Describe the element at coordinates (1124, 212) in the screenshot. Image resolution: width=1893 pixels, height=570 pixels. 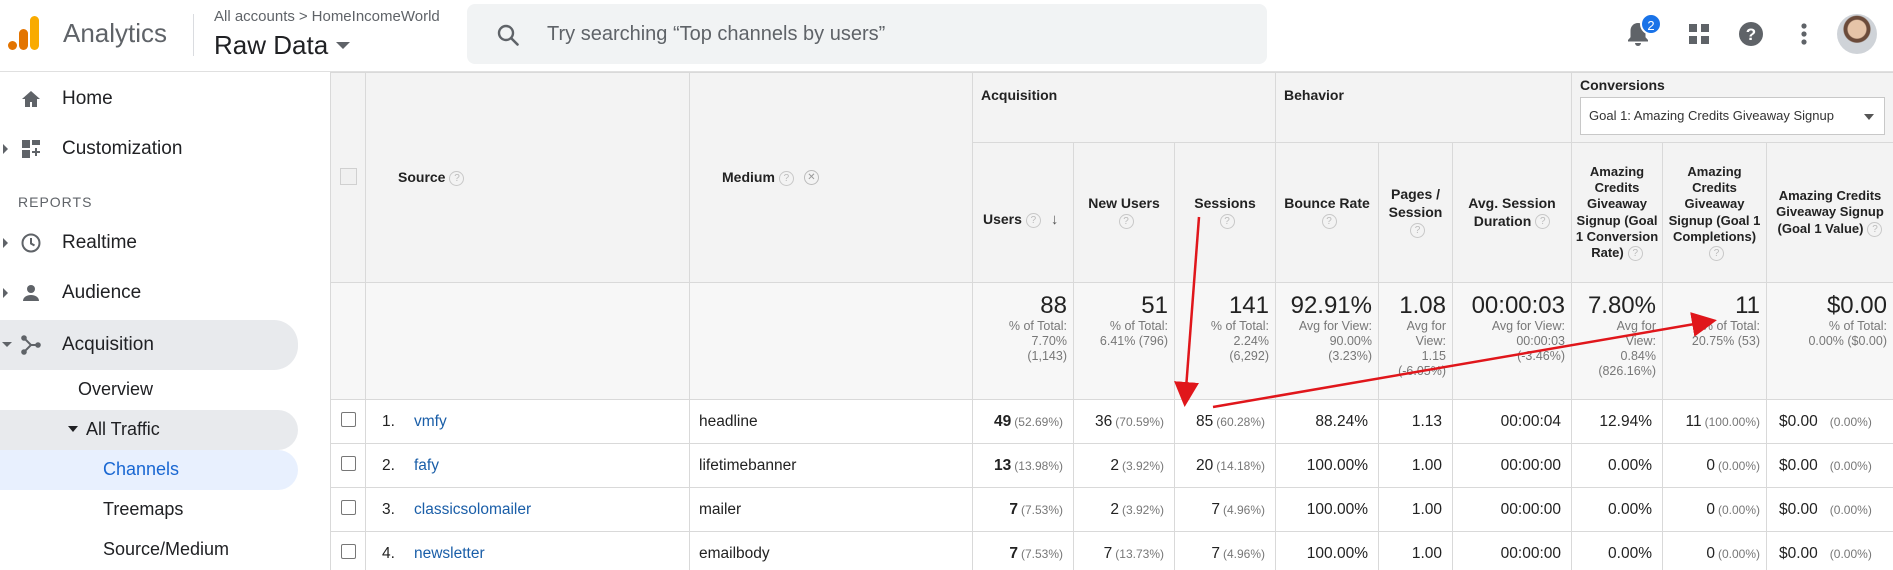
I see `new-users-header: New Users?` at that location.